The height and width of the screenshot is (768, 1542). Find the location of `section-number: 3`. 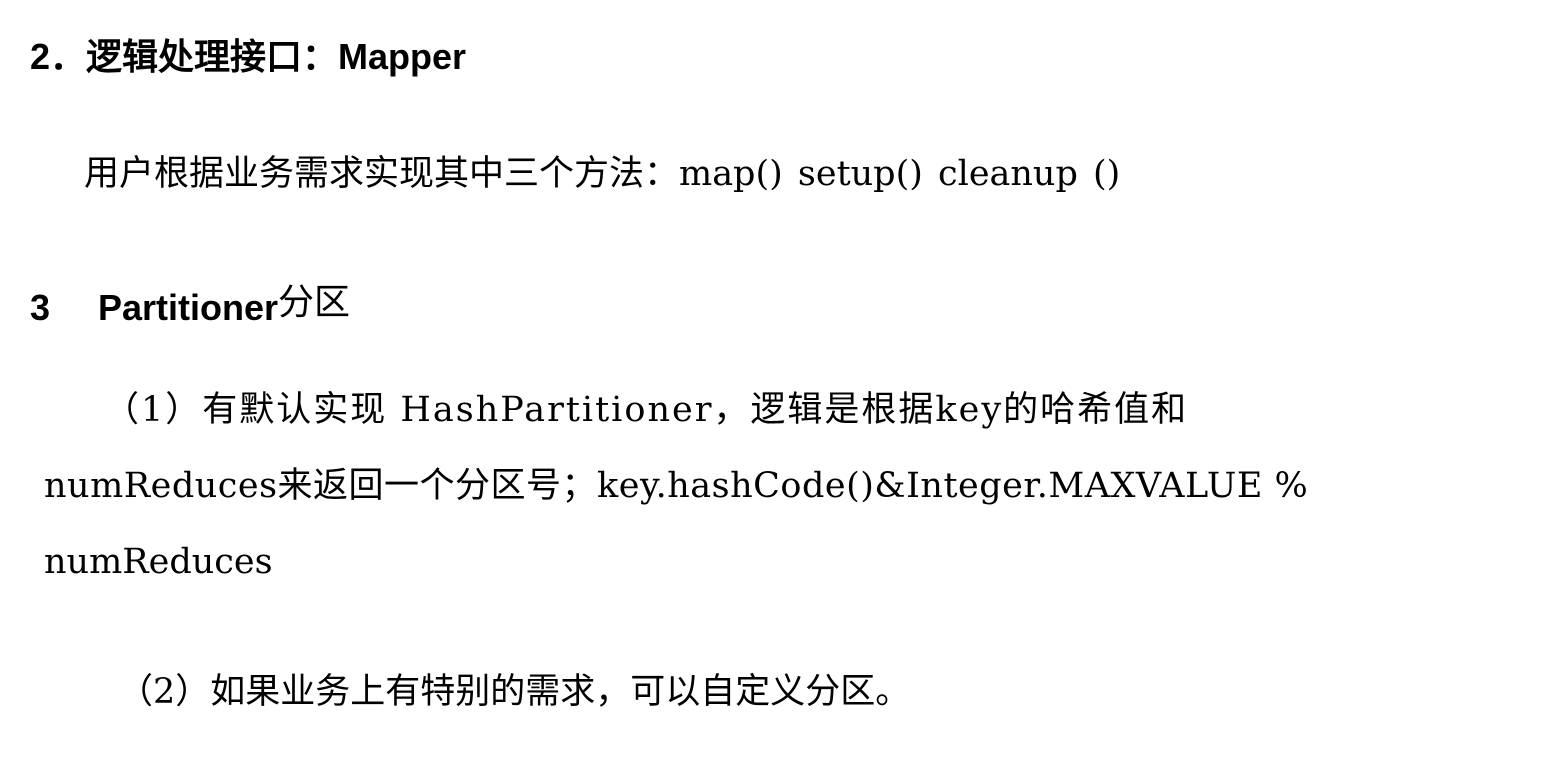

section-number: 3 is located at coordinates (40, 307).